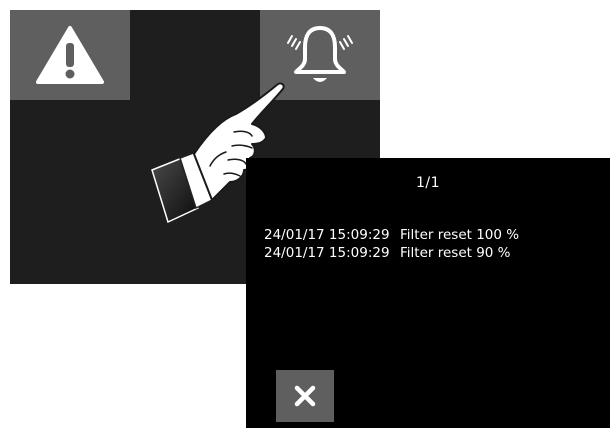 Image resolution: width=610 pixels, height=428 pixels. I want to click on warning-button, so click(70, 55).